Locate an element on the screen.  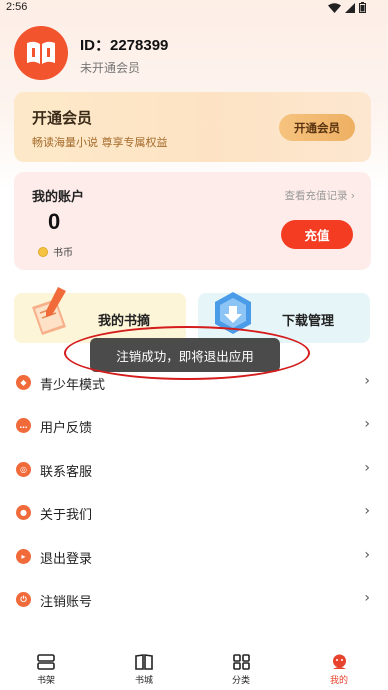
status-time: 2:56 is located at coordinates (17, 7).